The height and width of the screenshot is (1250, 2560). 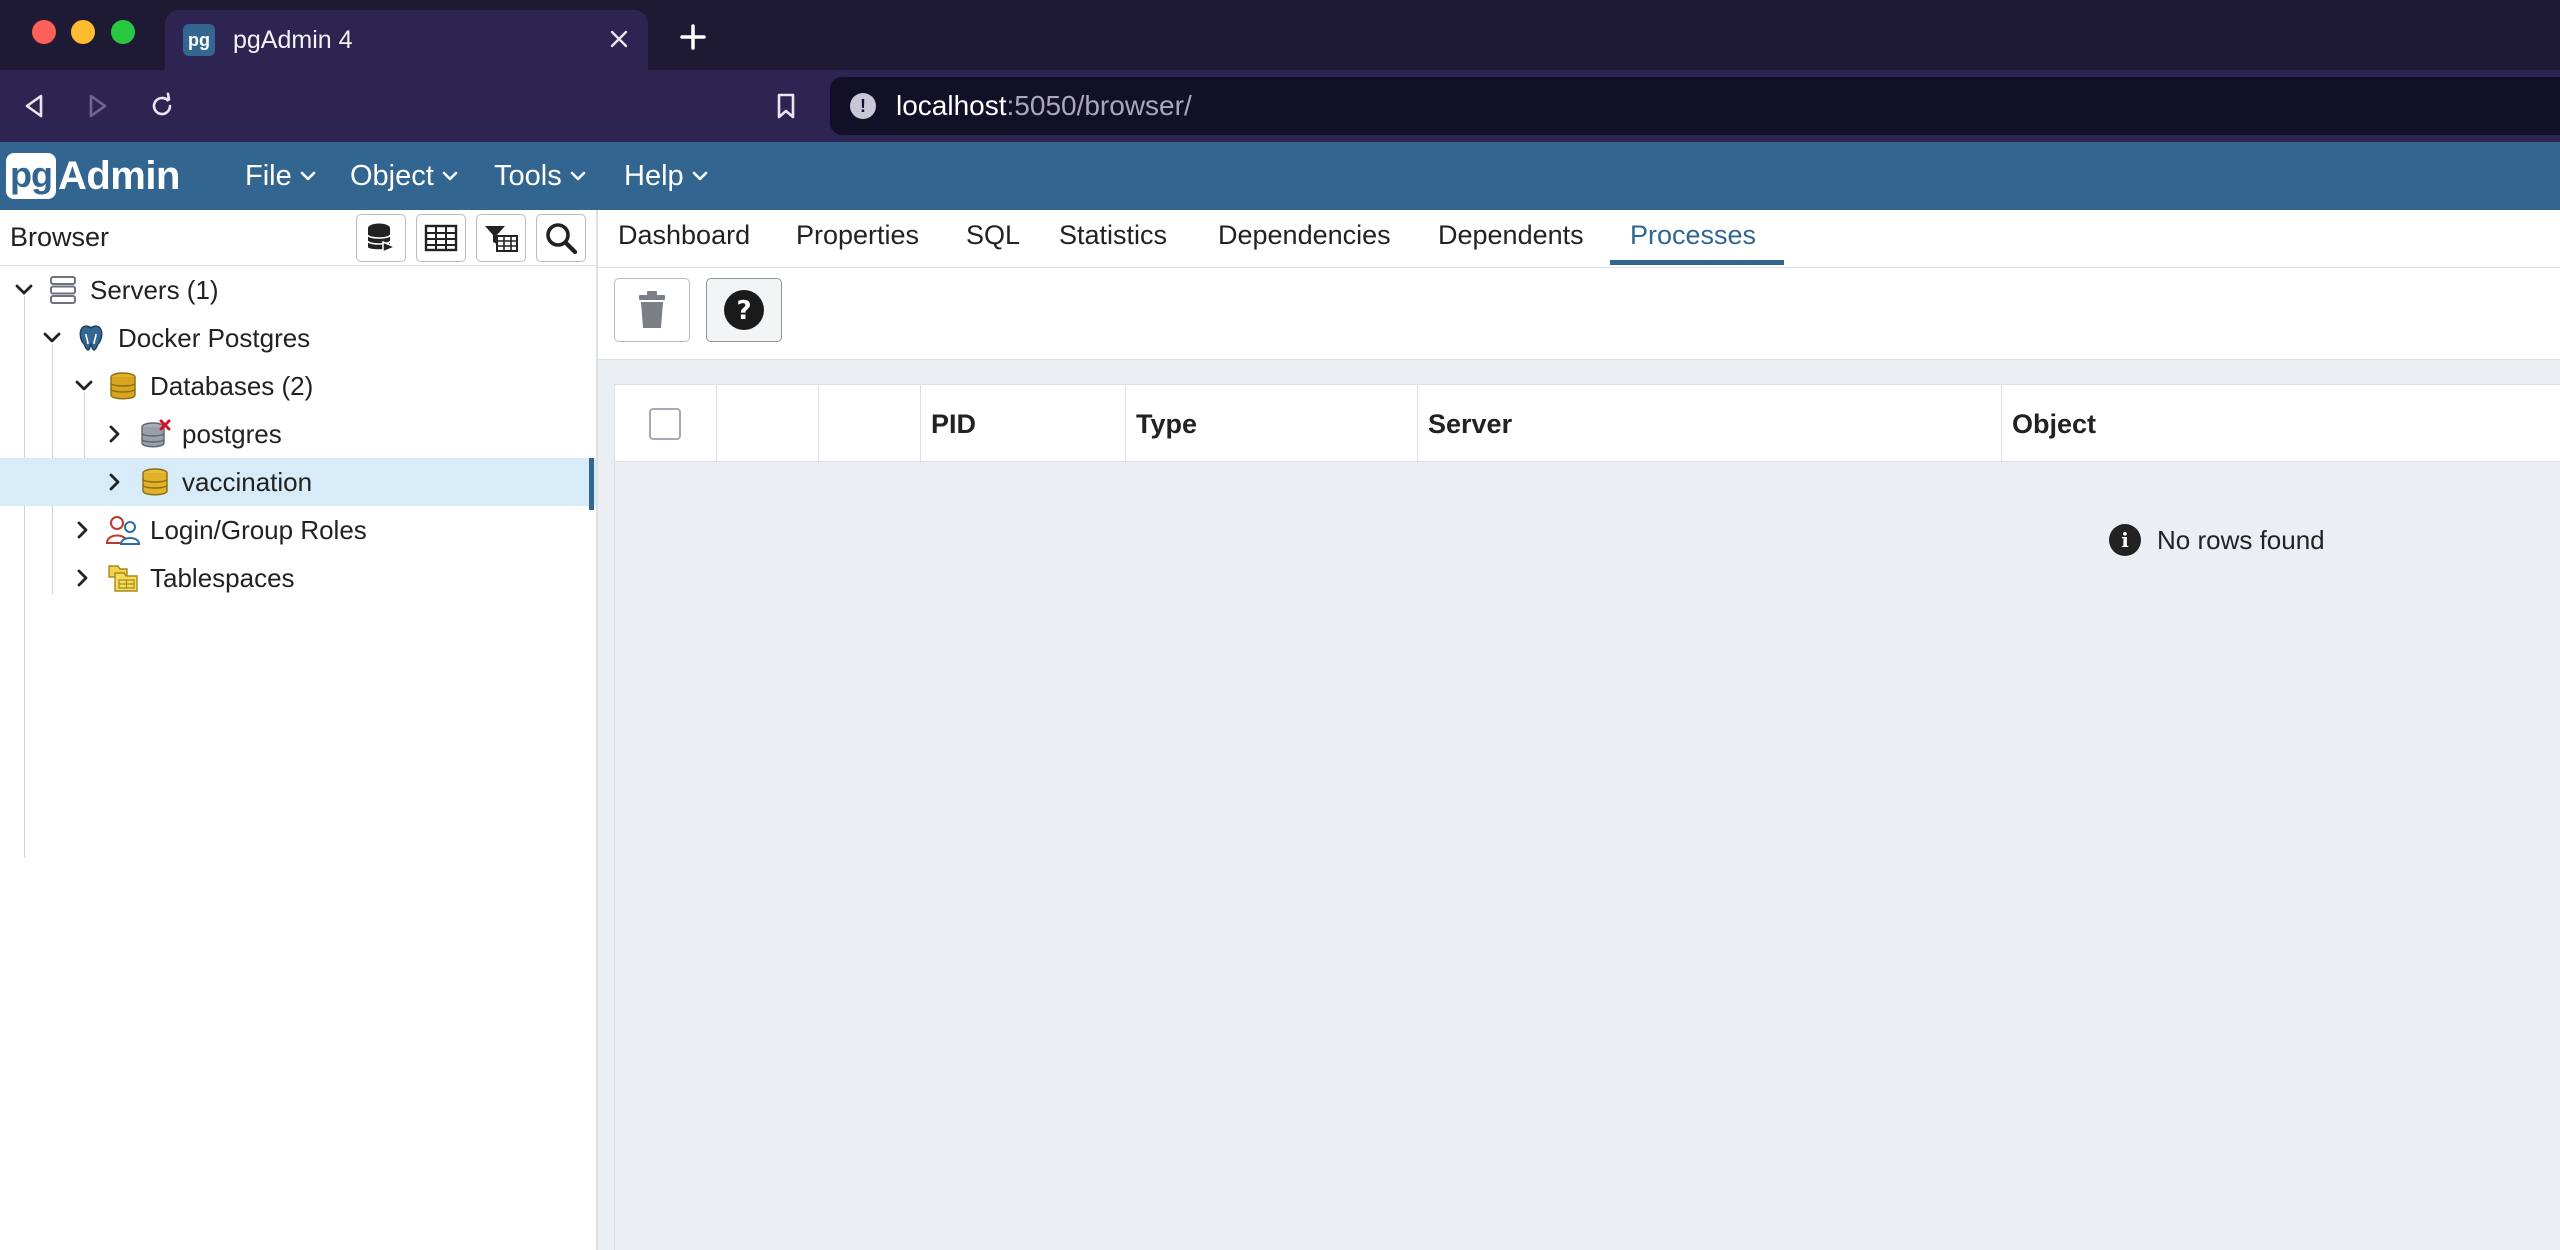 What do you see at coordinates (1693, 235) in the screenshot?
I see `tab-processes: Processes` at bounding box center [1693, 235].